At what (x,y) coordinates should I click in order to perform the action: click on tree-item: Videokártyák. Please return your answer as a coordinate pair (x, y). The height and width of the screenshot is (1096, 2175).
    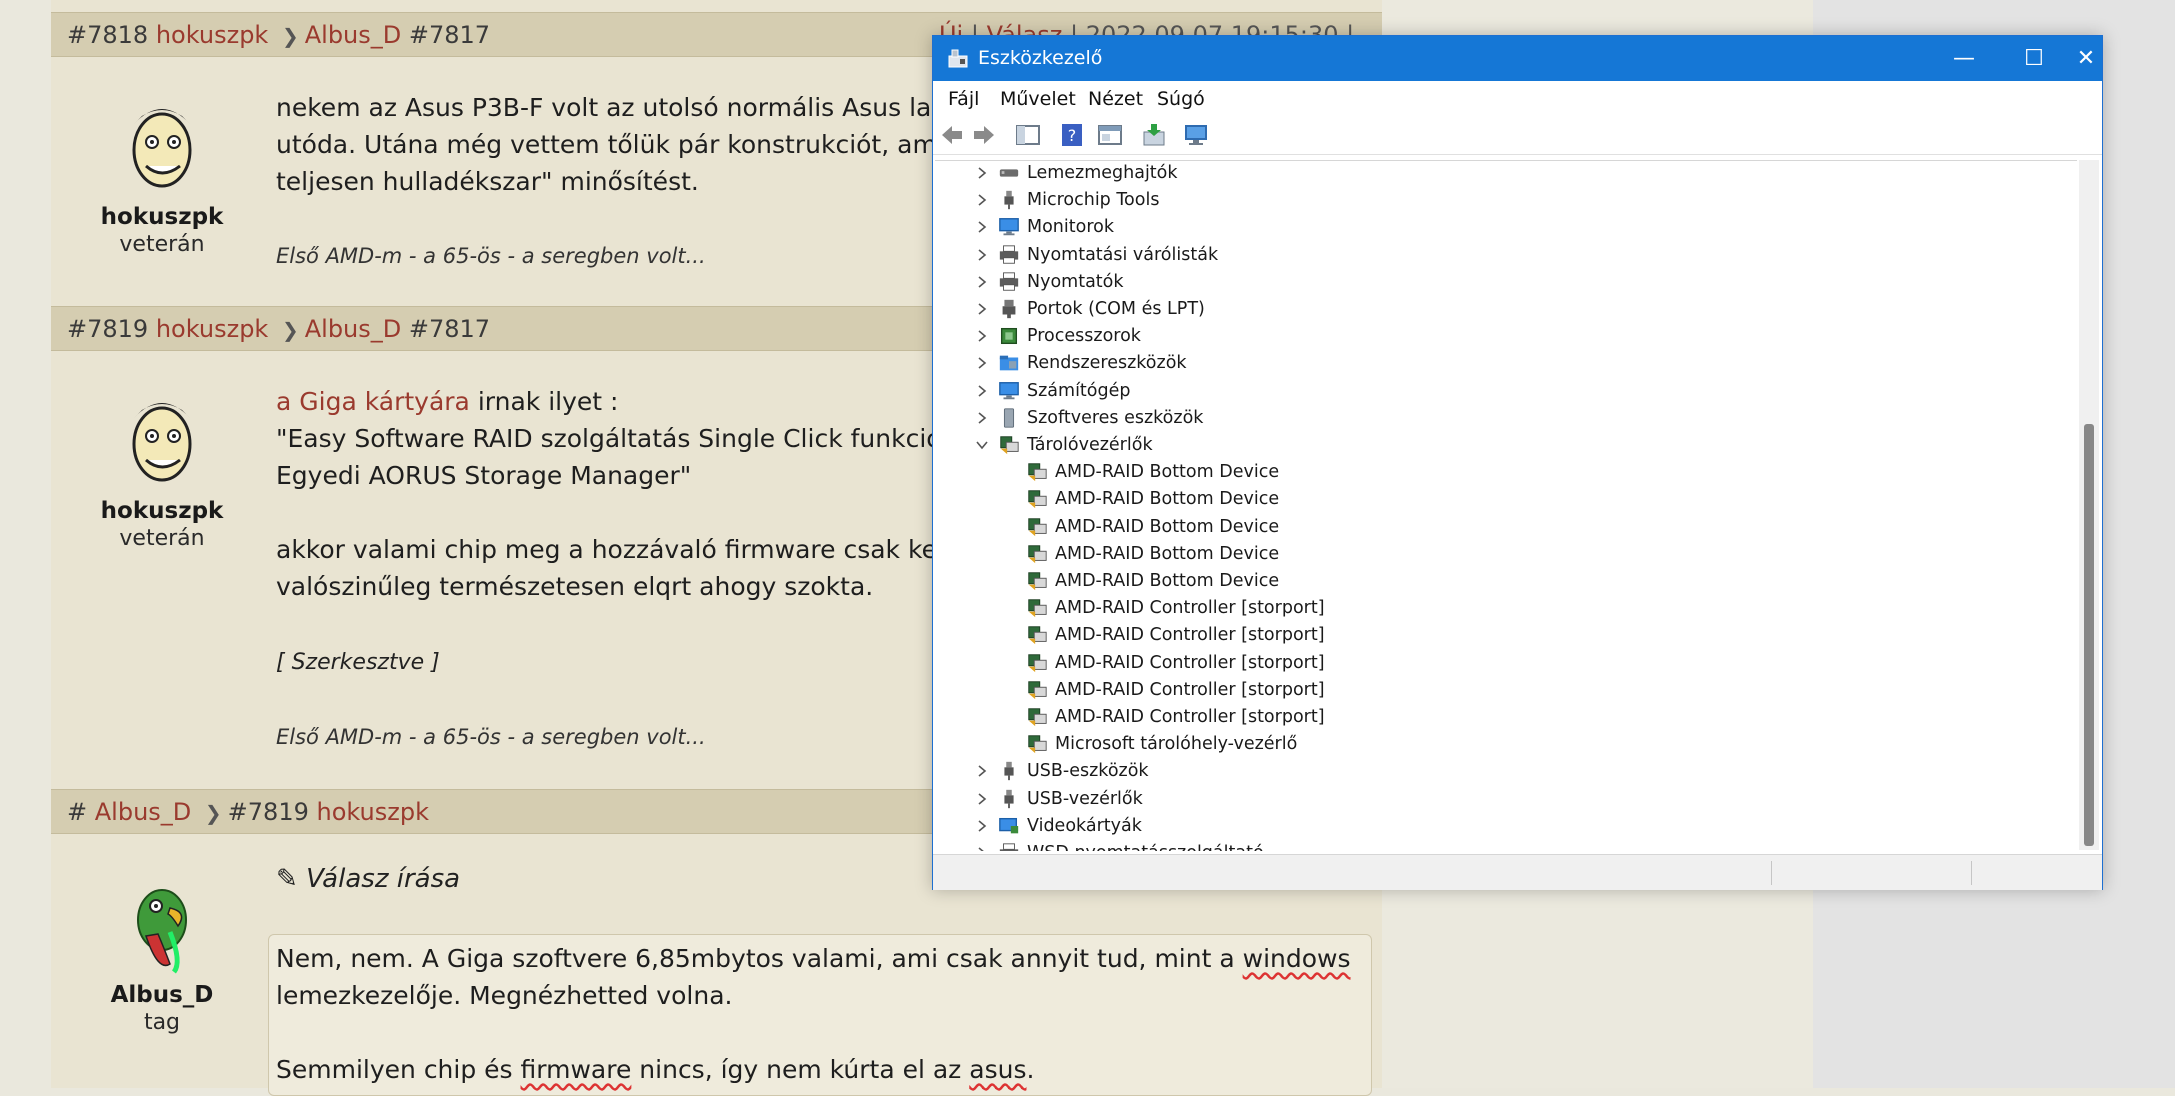
    Looking at the image, I should click on (1506, 826).